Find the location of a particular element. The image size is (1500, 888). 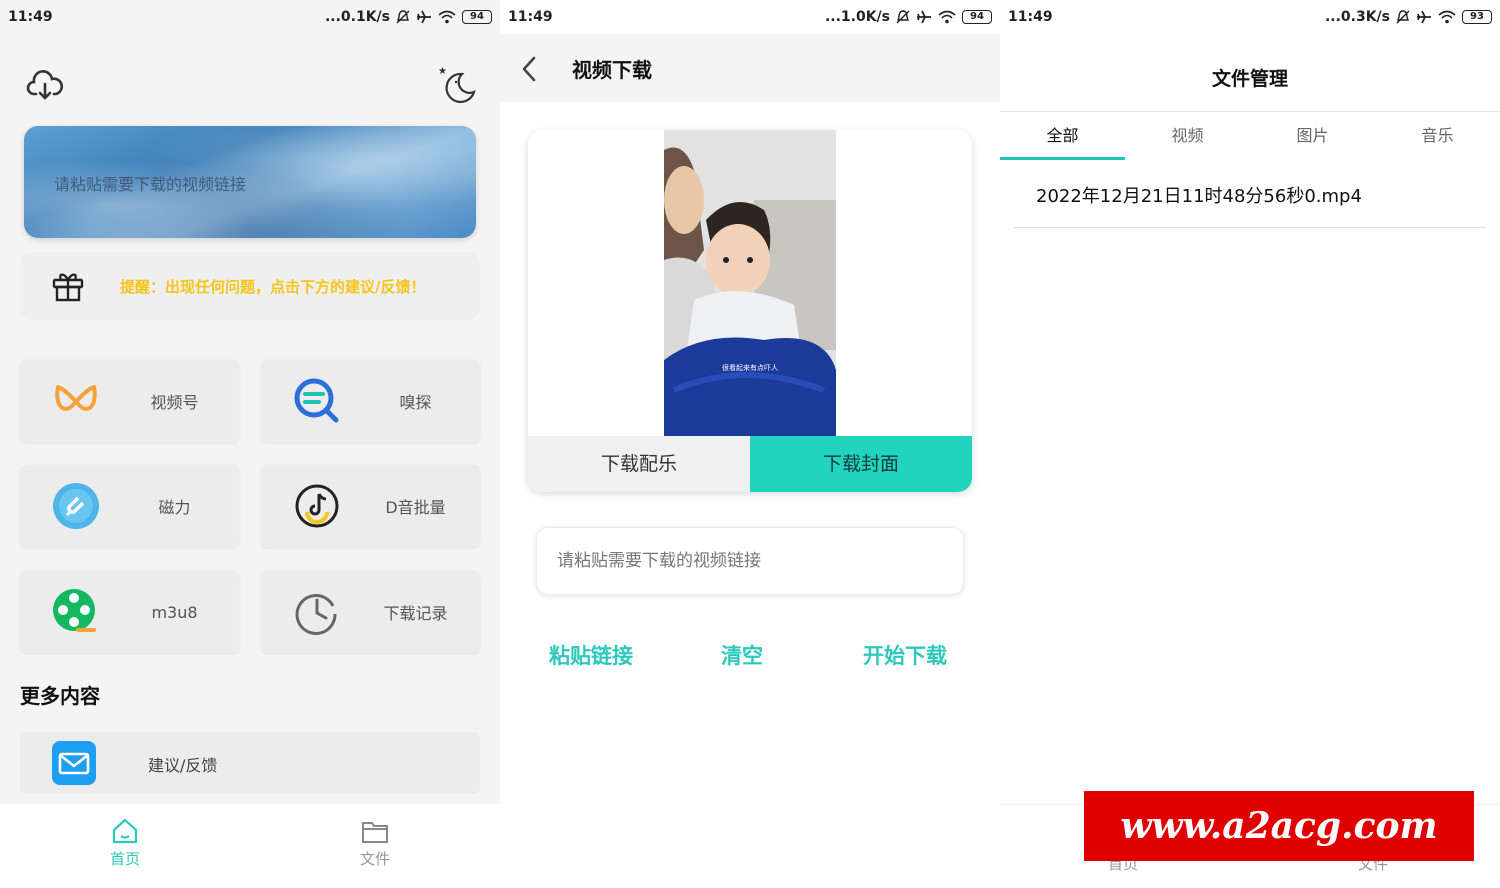

music-note-icon is located at coordinates (317, 506).